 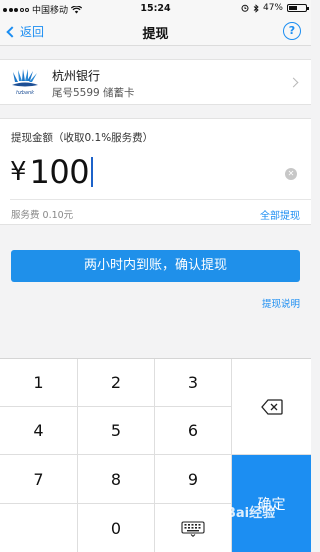 I want to click on battery-percent: 47%, so click(x=272, y=8).